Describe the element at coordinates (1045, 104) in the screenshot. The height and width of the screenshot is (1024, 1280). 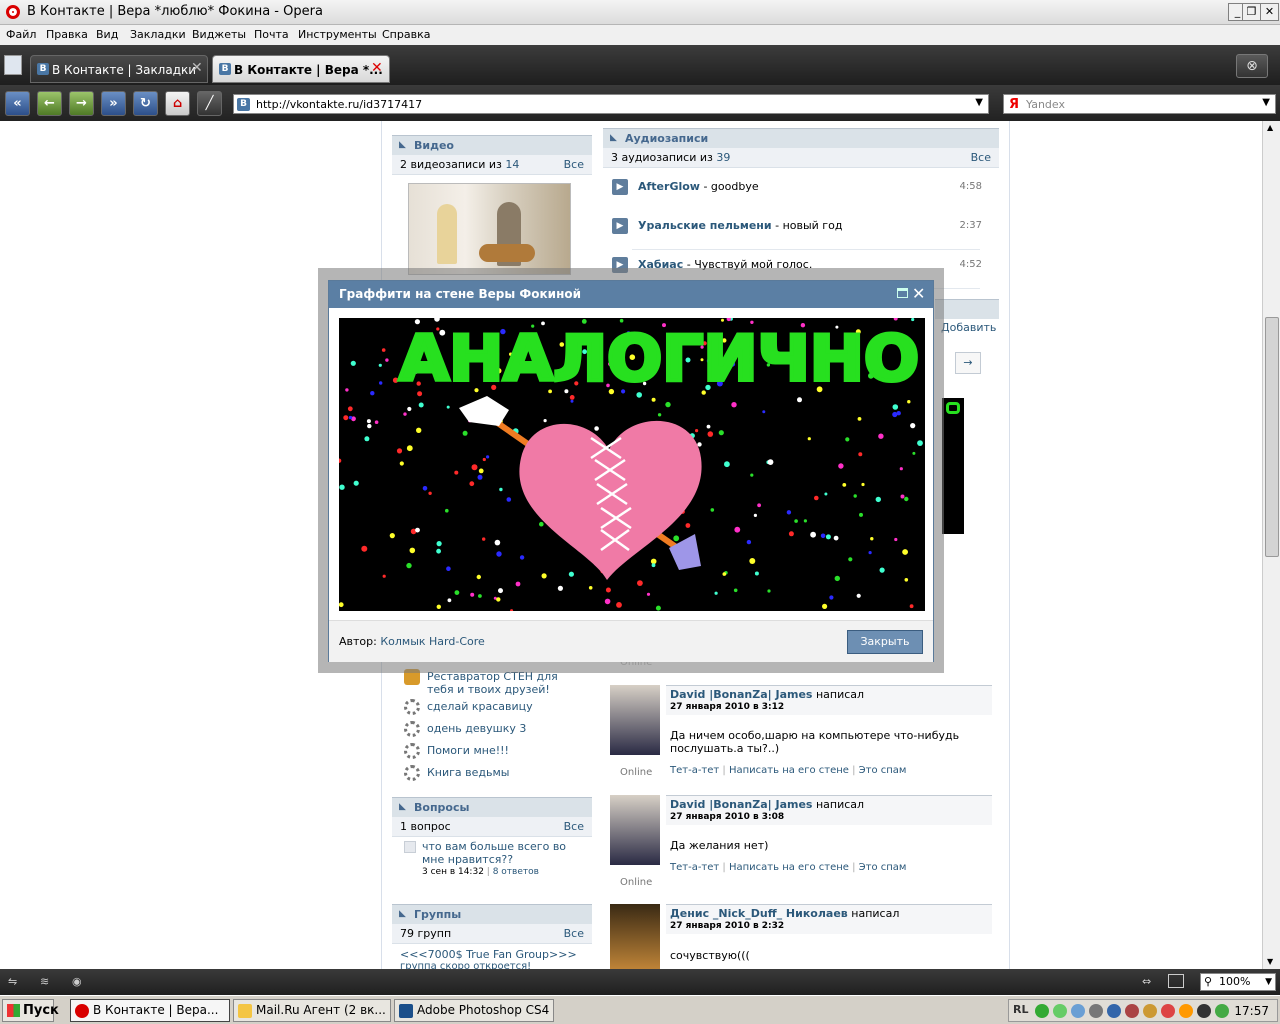
I see `search-placeholder: Yandex` at that location.